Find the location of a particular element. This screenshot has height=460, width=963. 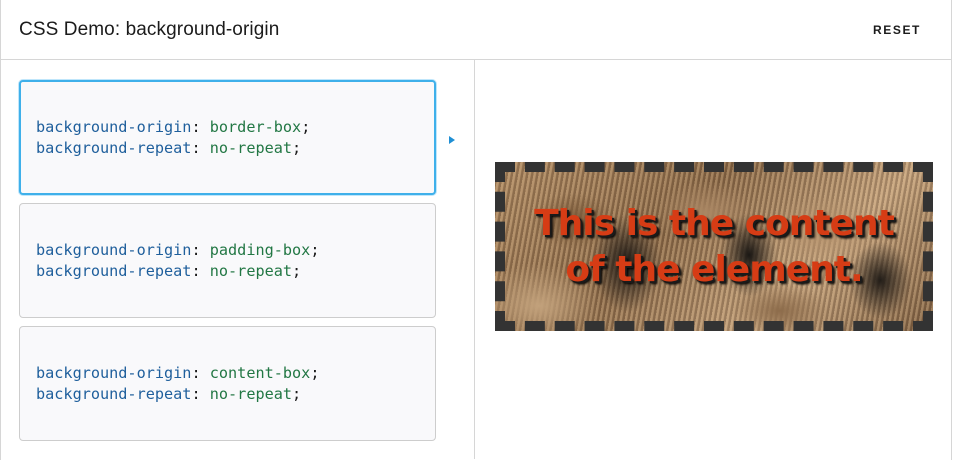

css-value: padding-box is located at coordinates (260, 249).